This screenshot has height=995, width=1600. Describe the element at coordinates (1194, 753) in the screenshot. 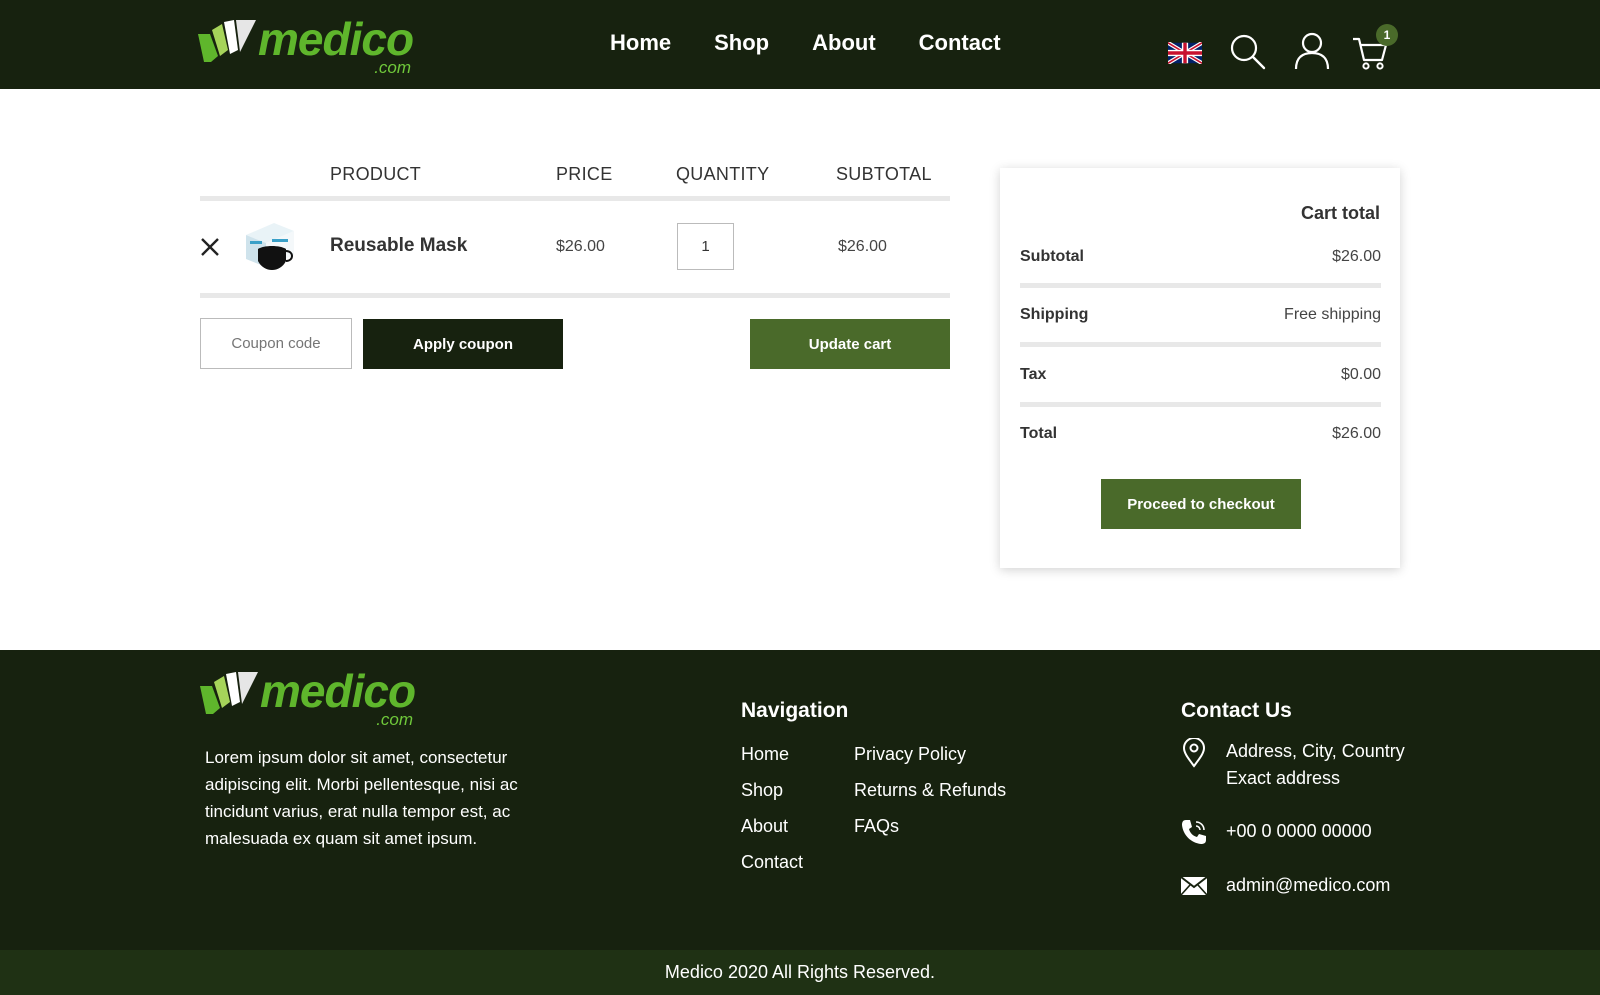

I see `location-pin-icon` at that location.